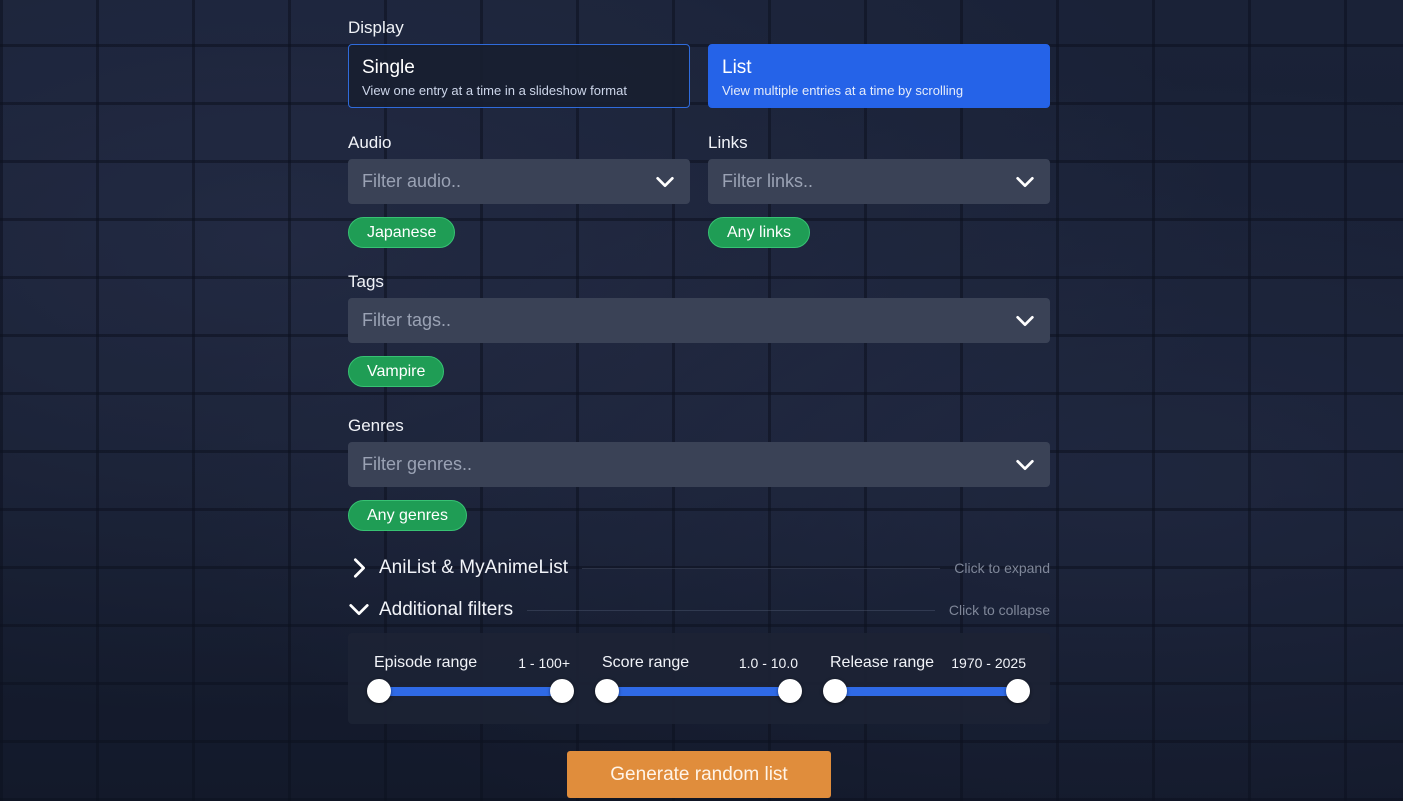  Describe the element at coordinates (879, 181) in the screenshot. I see `links-filter-input: Filter links..` at that location.